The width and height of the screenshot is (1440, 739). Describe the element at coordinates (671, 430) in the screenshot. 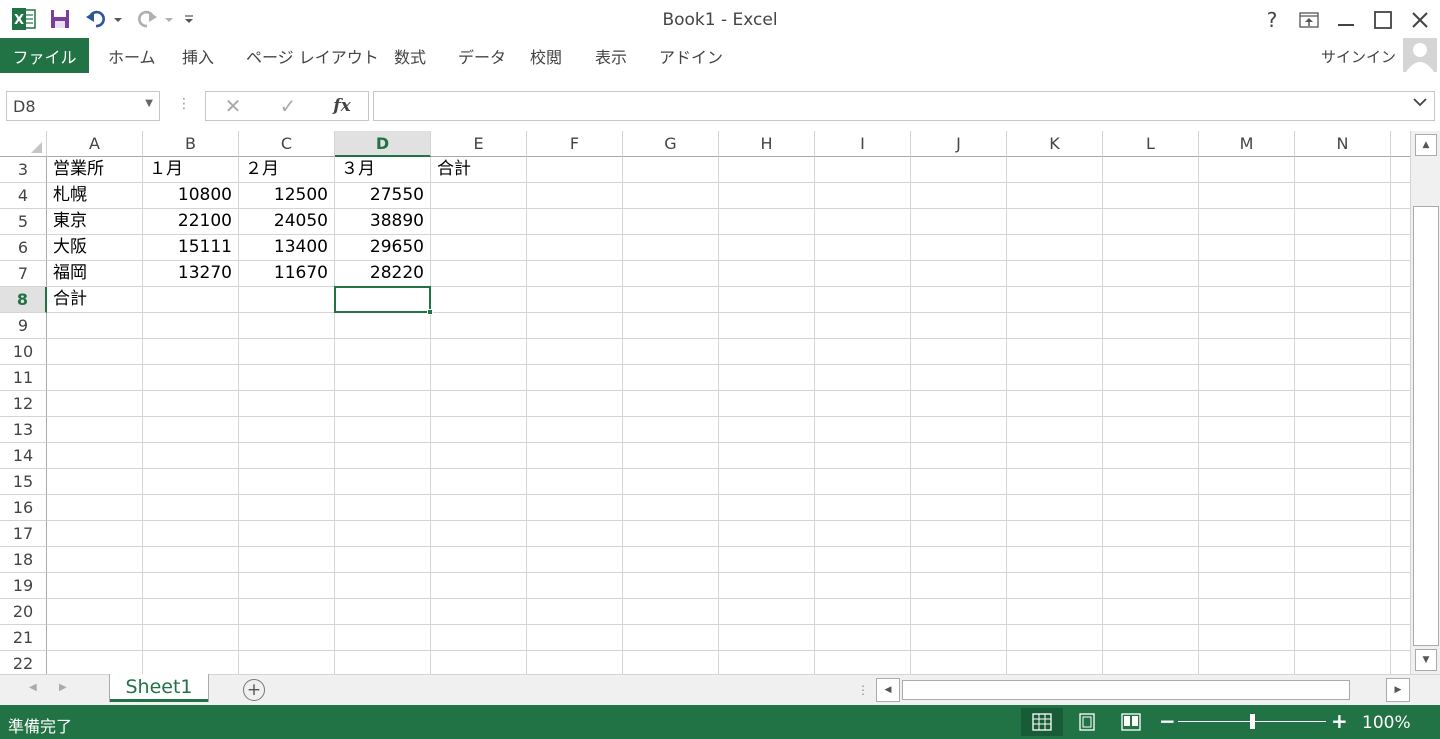

I see `cell-g13` at that location.